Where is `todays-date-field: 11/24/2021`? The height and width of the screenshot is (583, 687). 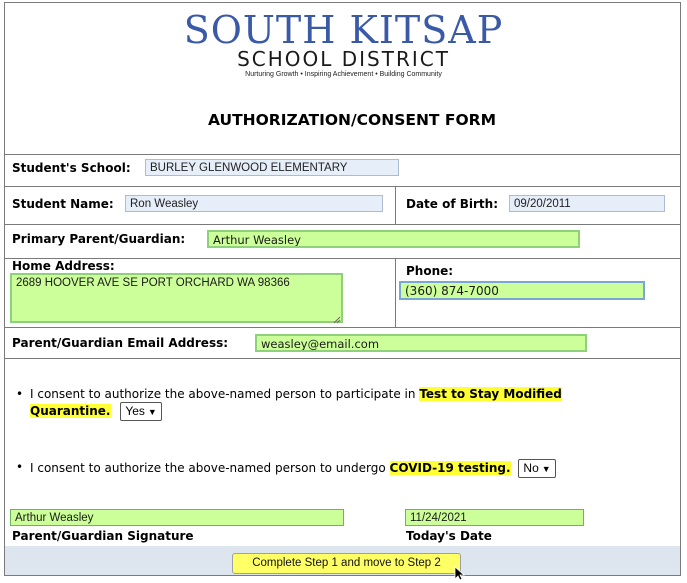 todays-date-field: 11/24/2021 is located at coordinates (494, 517).